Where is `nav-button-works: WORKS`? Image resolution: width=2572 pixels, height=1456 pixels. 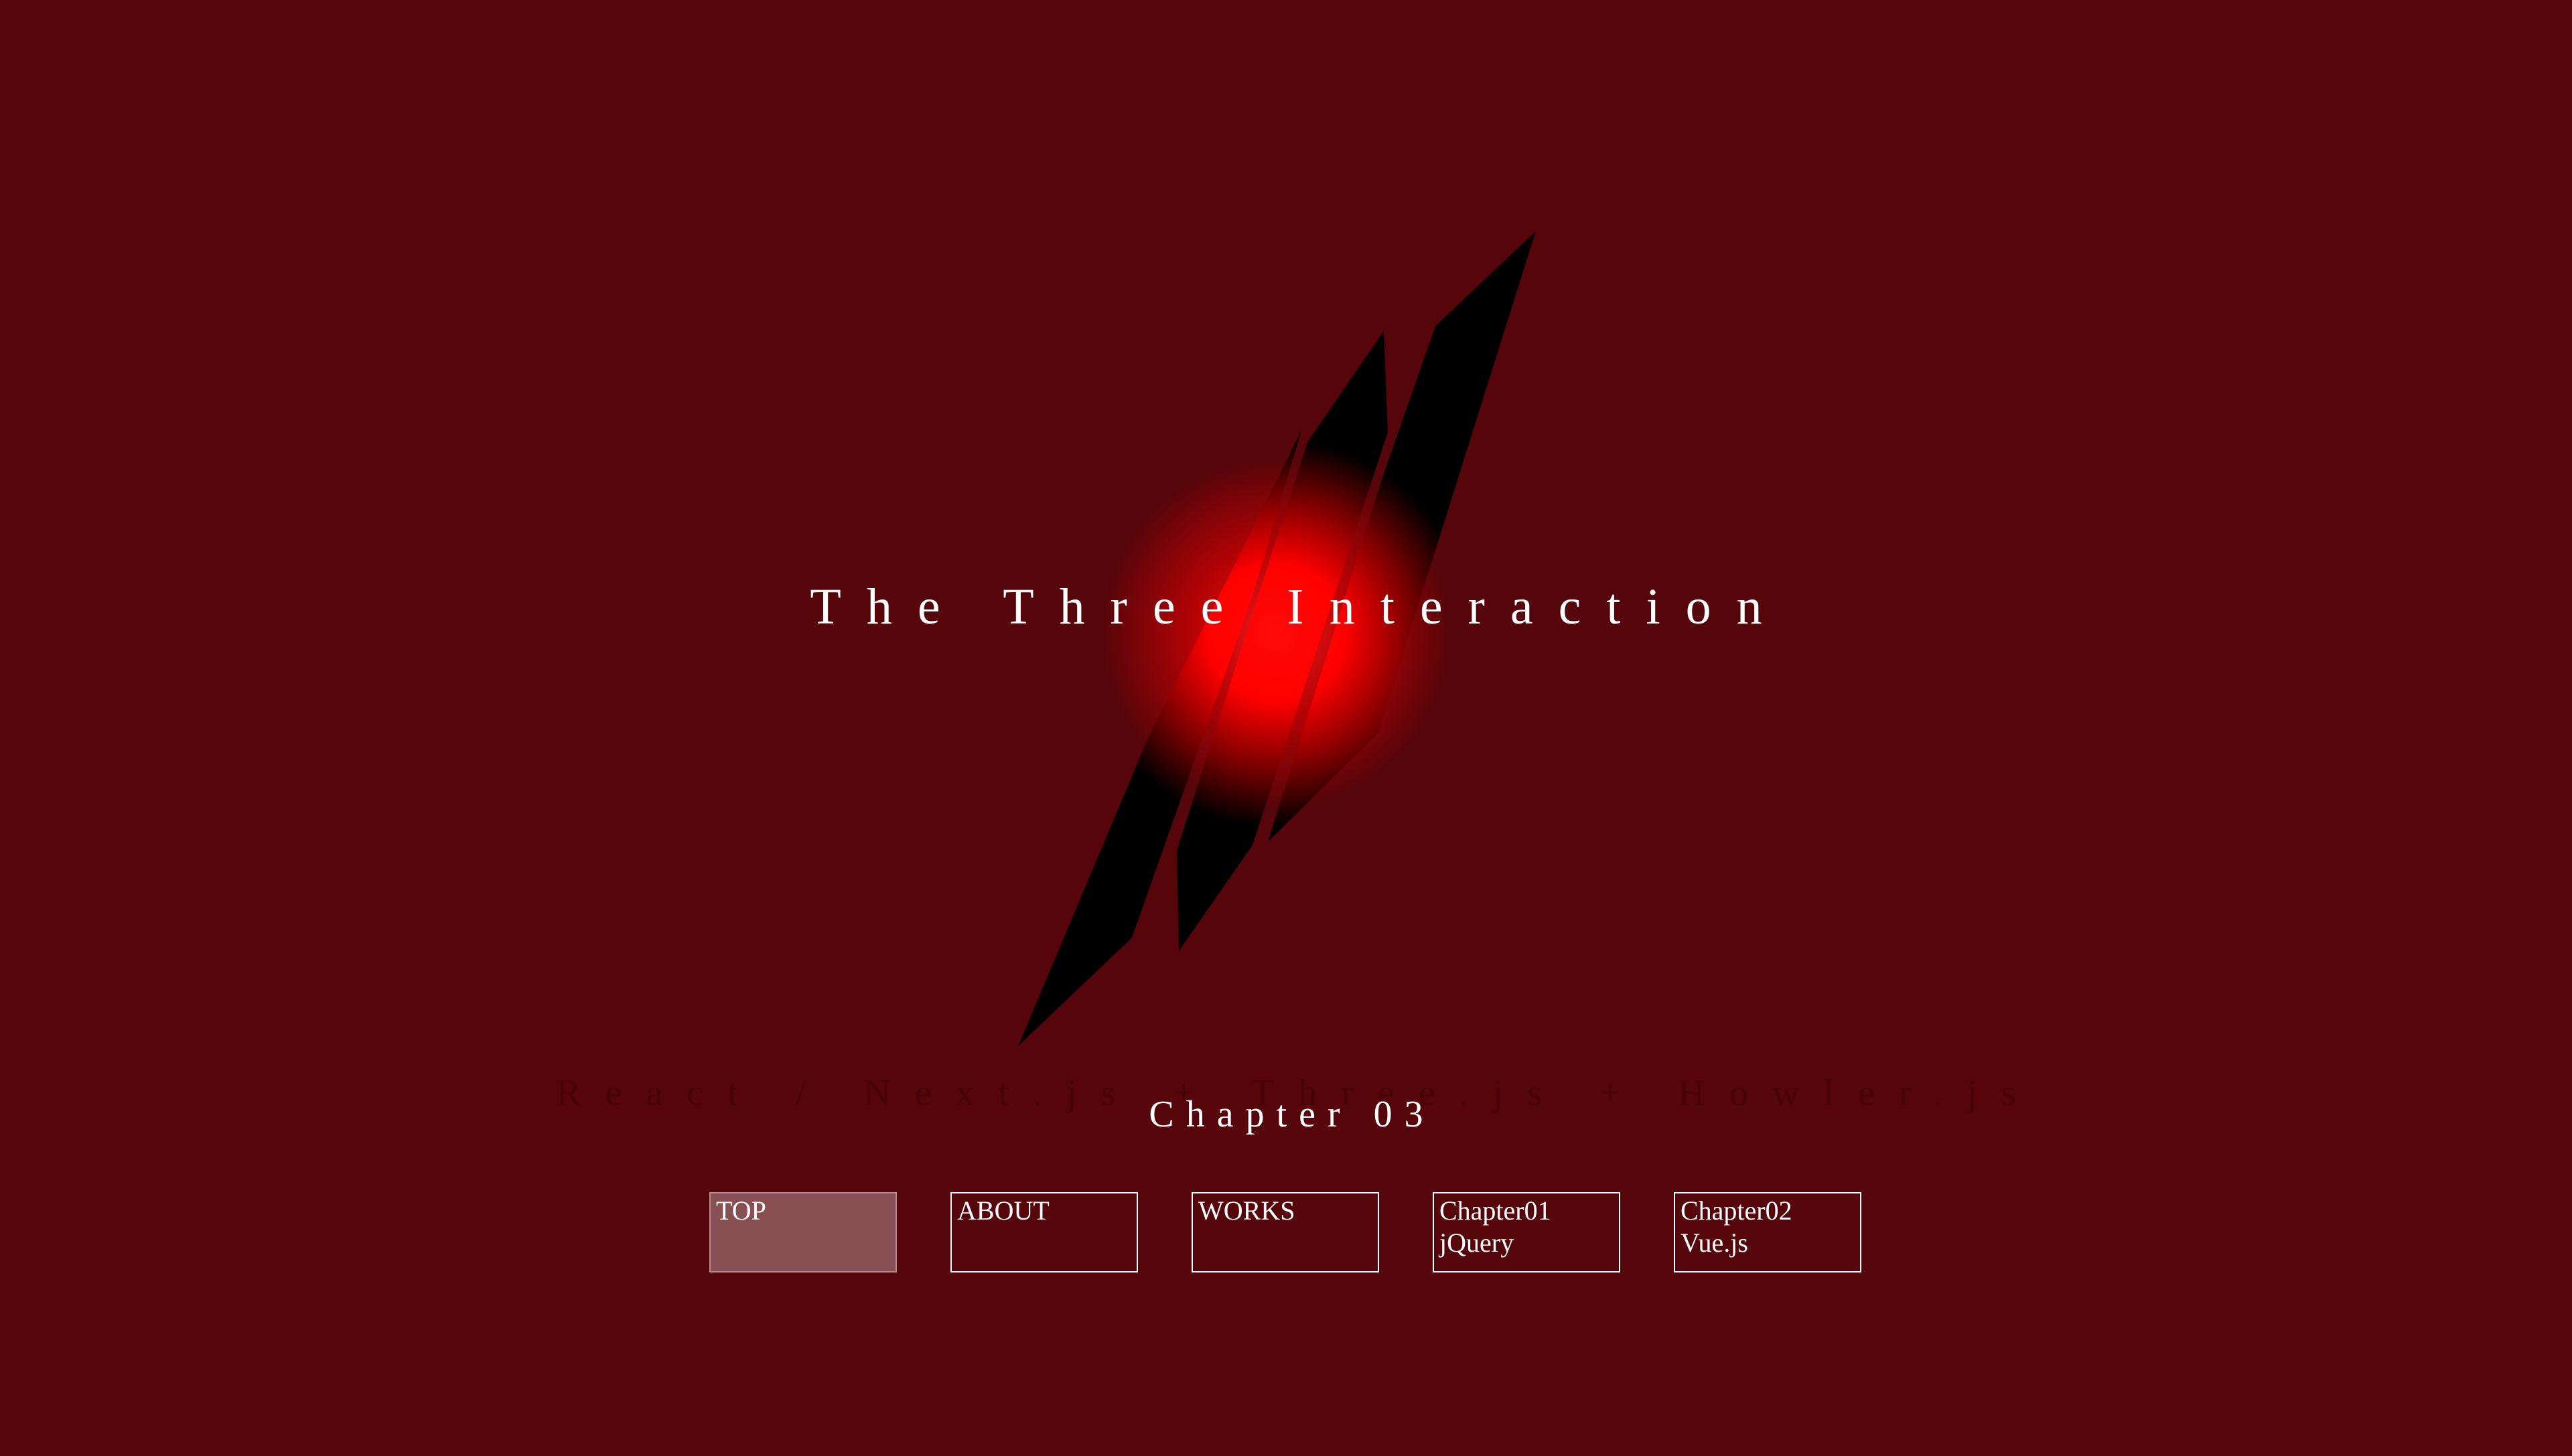 nav-button-works: WORKS is located at coordinates (1285, 1232).